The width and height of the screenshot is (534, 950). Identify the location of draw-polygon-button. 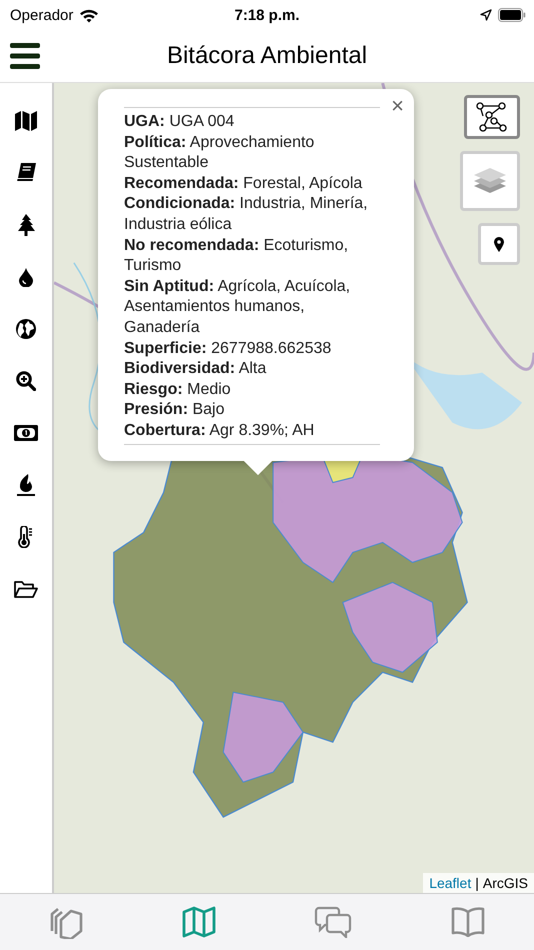
(492, 117).